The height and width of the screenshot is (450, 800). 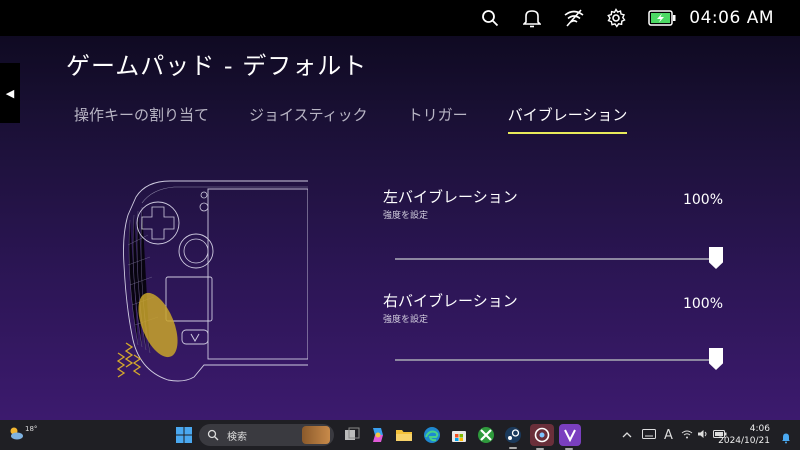 I want to click on copilot-icon, so click(x=378, y=435).